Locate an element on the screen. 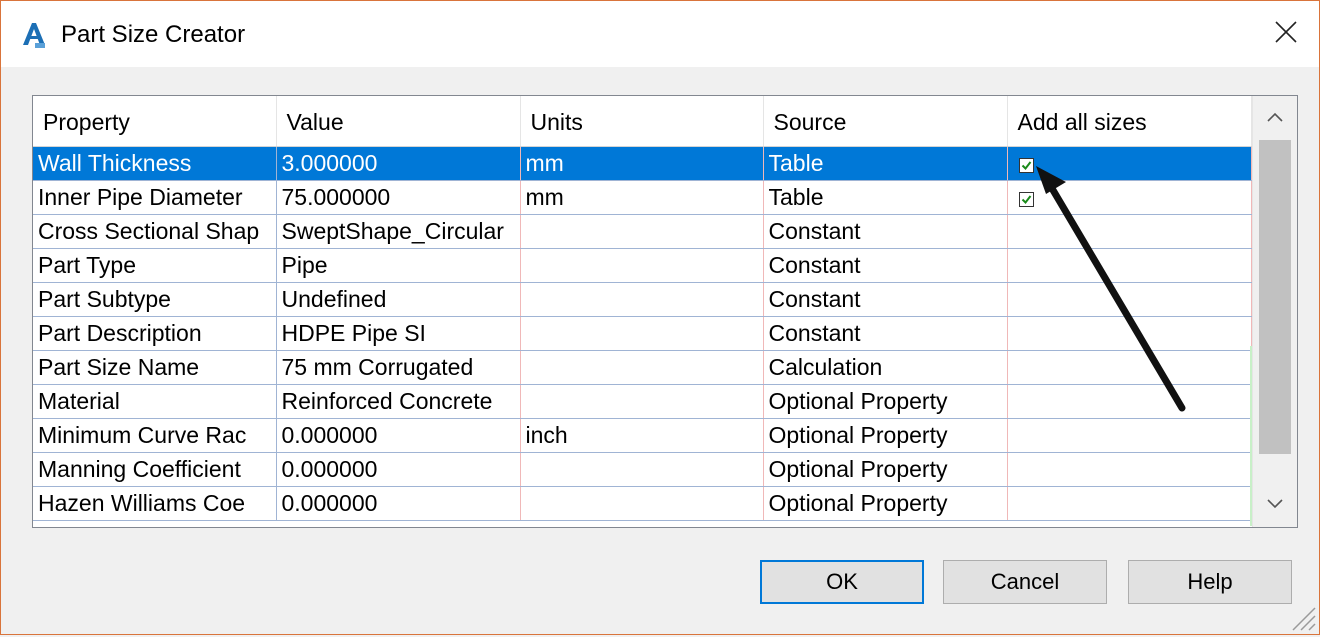 Image resolution: width=1320 pixels, height=637 pixels. resize-grip-icon is located at coordinates (1302, 617).